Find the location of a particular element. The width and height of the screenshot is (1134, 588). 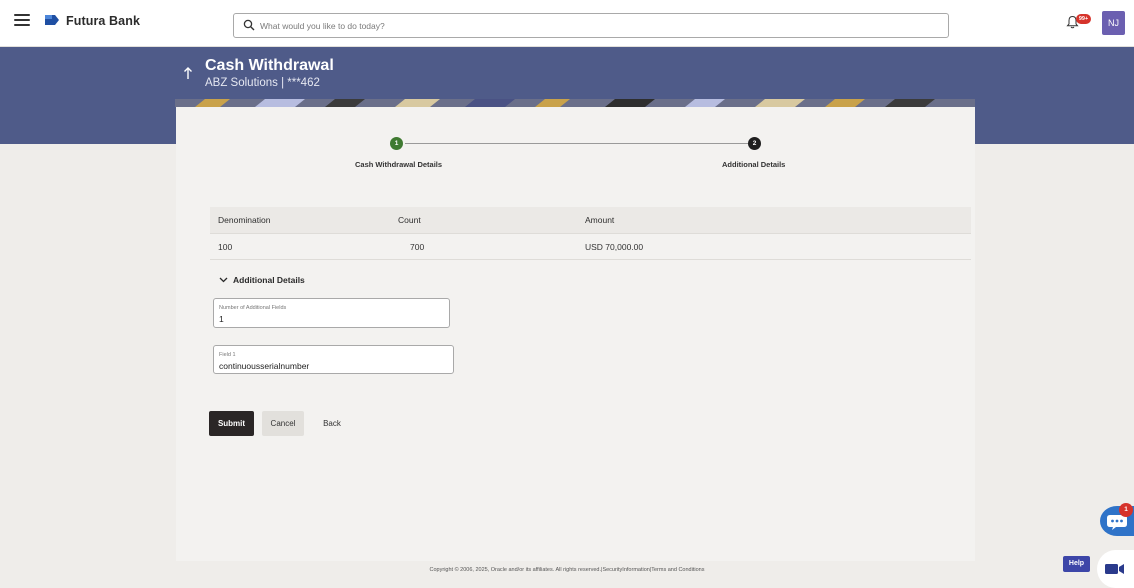

column-header-denomination: Denomination is located at coordinates (244, 220).